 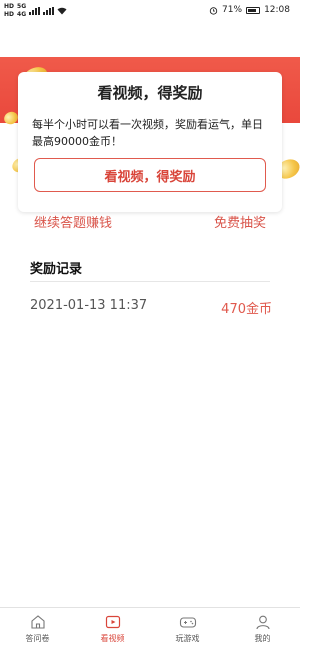 I want to click on continue-quiz-link: 继续答题赚钱, so click(x=73, y=221).